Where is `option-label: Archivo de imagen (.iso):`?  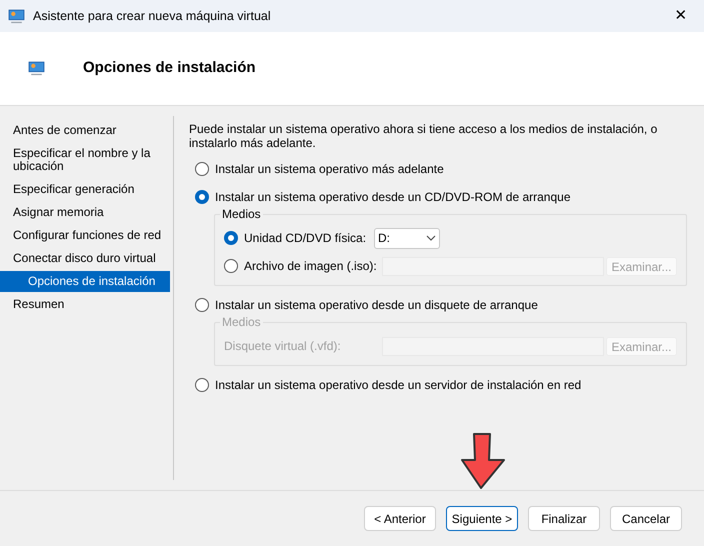 option-label: Archivo de imagen (.iso): is located at coordinates (310, 266).